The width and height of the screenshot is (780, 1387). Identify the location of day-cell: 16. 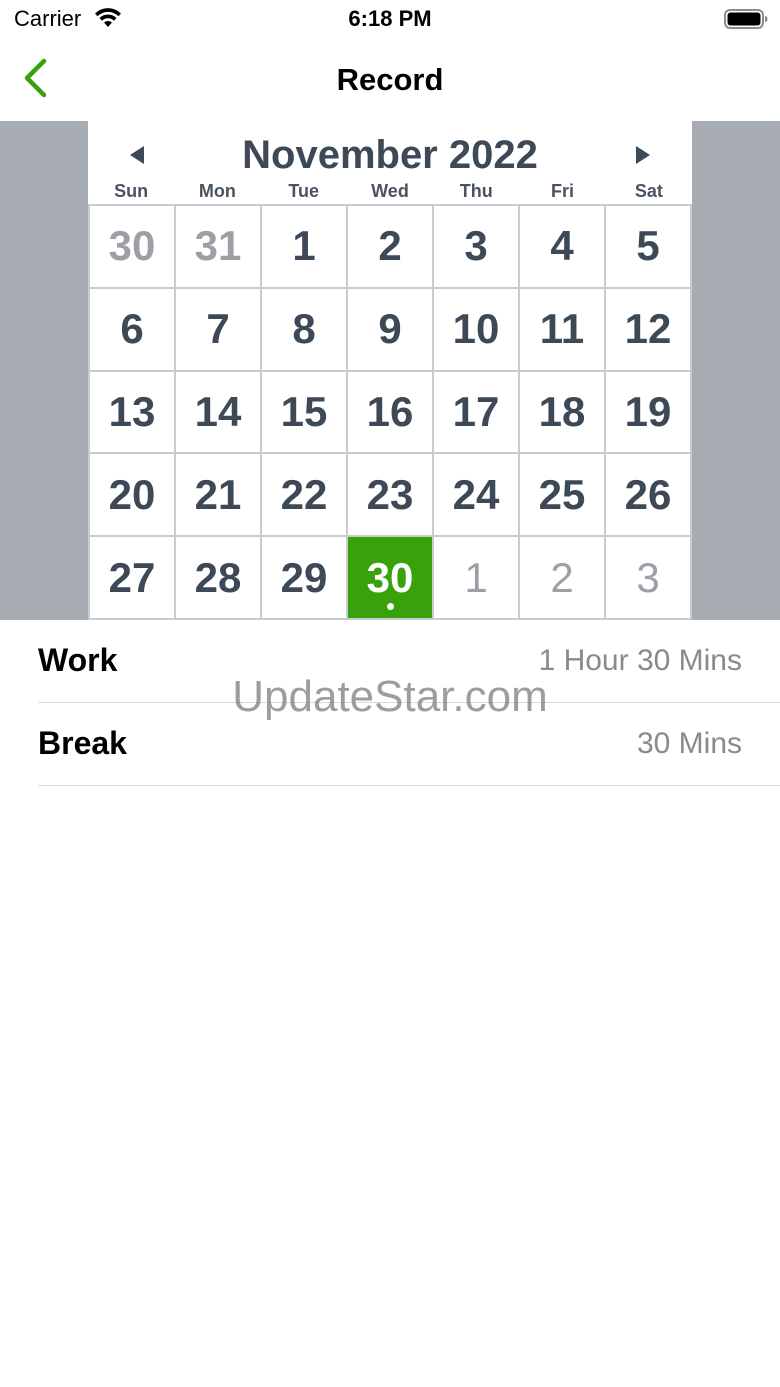
(391, 413).